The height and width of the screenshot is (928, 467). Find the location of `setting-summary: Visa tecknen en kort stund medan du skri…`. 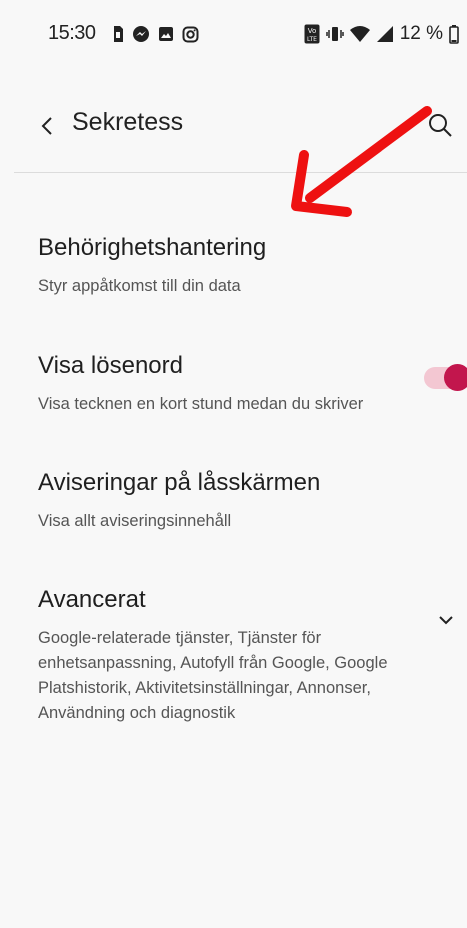

setting-summary: Visa tecknen en kort stund medan du skri… is located at coordinates (201, 404).